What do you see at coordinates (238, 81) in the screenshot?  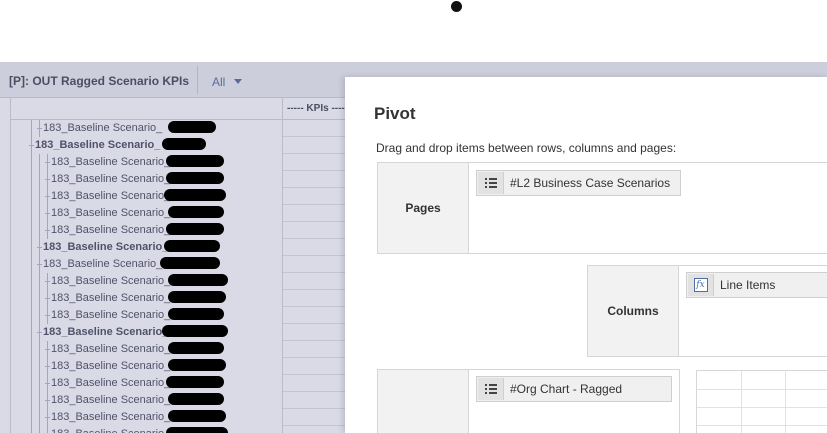 I see `chevron-down-icon` at bounding box center [238, 81].